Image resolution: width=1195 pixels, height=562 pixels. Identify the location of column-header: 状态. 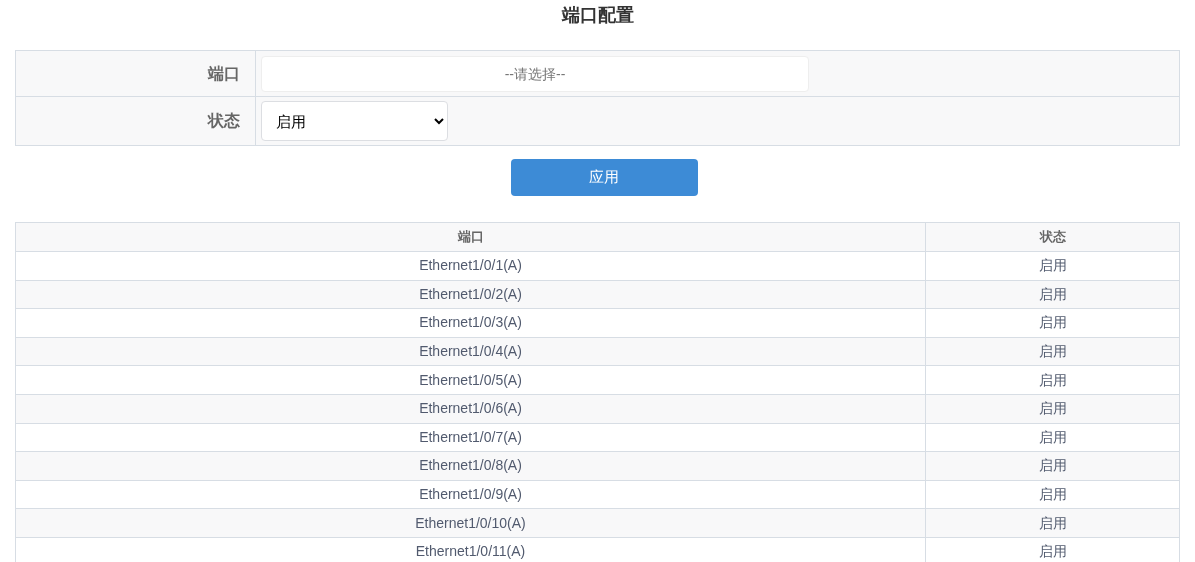
(1052, 237).